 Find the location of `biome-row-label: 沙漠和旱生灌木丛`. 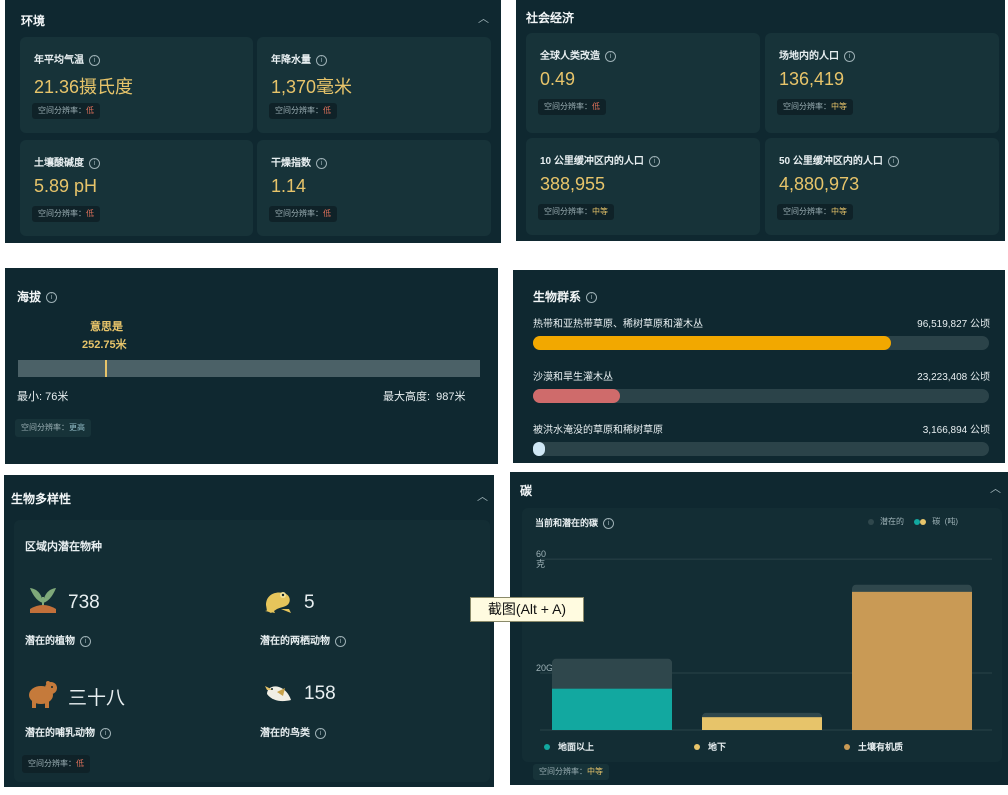

biome-row-label: 沙漠和旱生灌木丛 is located at coordinates (573, 377).